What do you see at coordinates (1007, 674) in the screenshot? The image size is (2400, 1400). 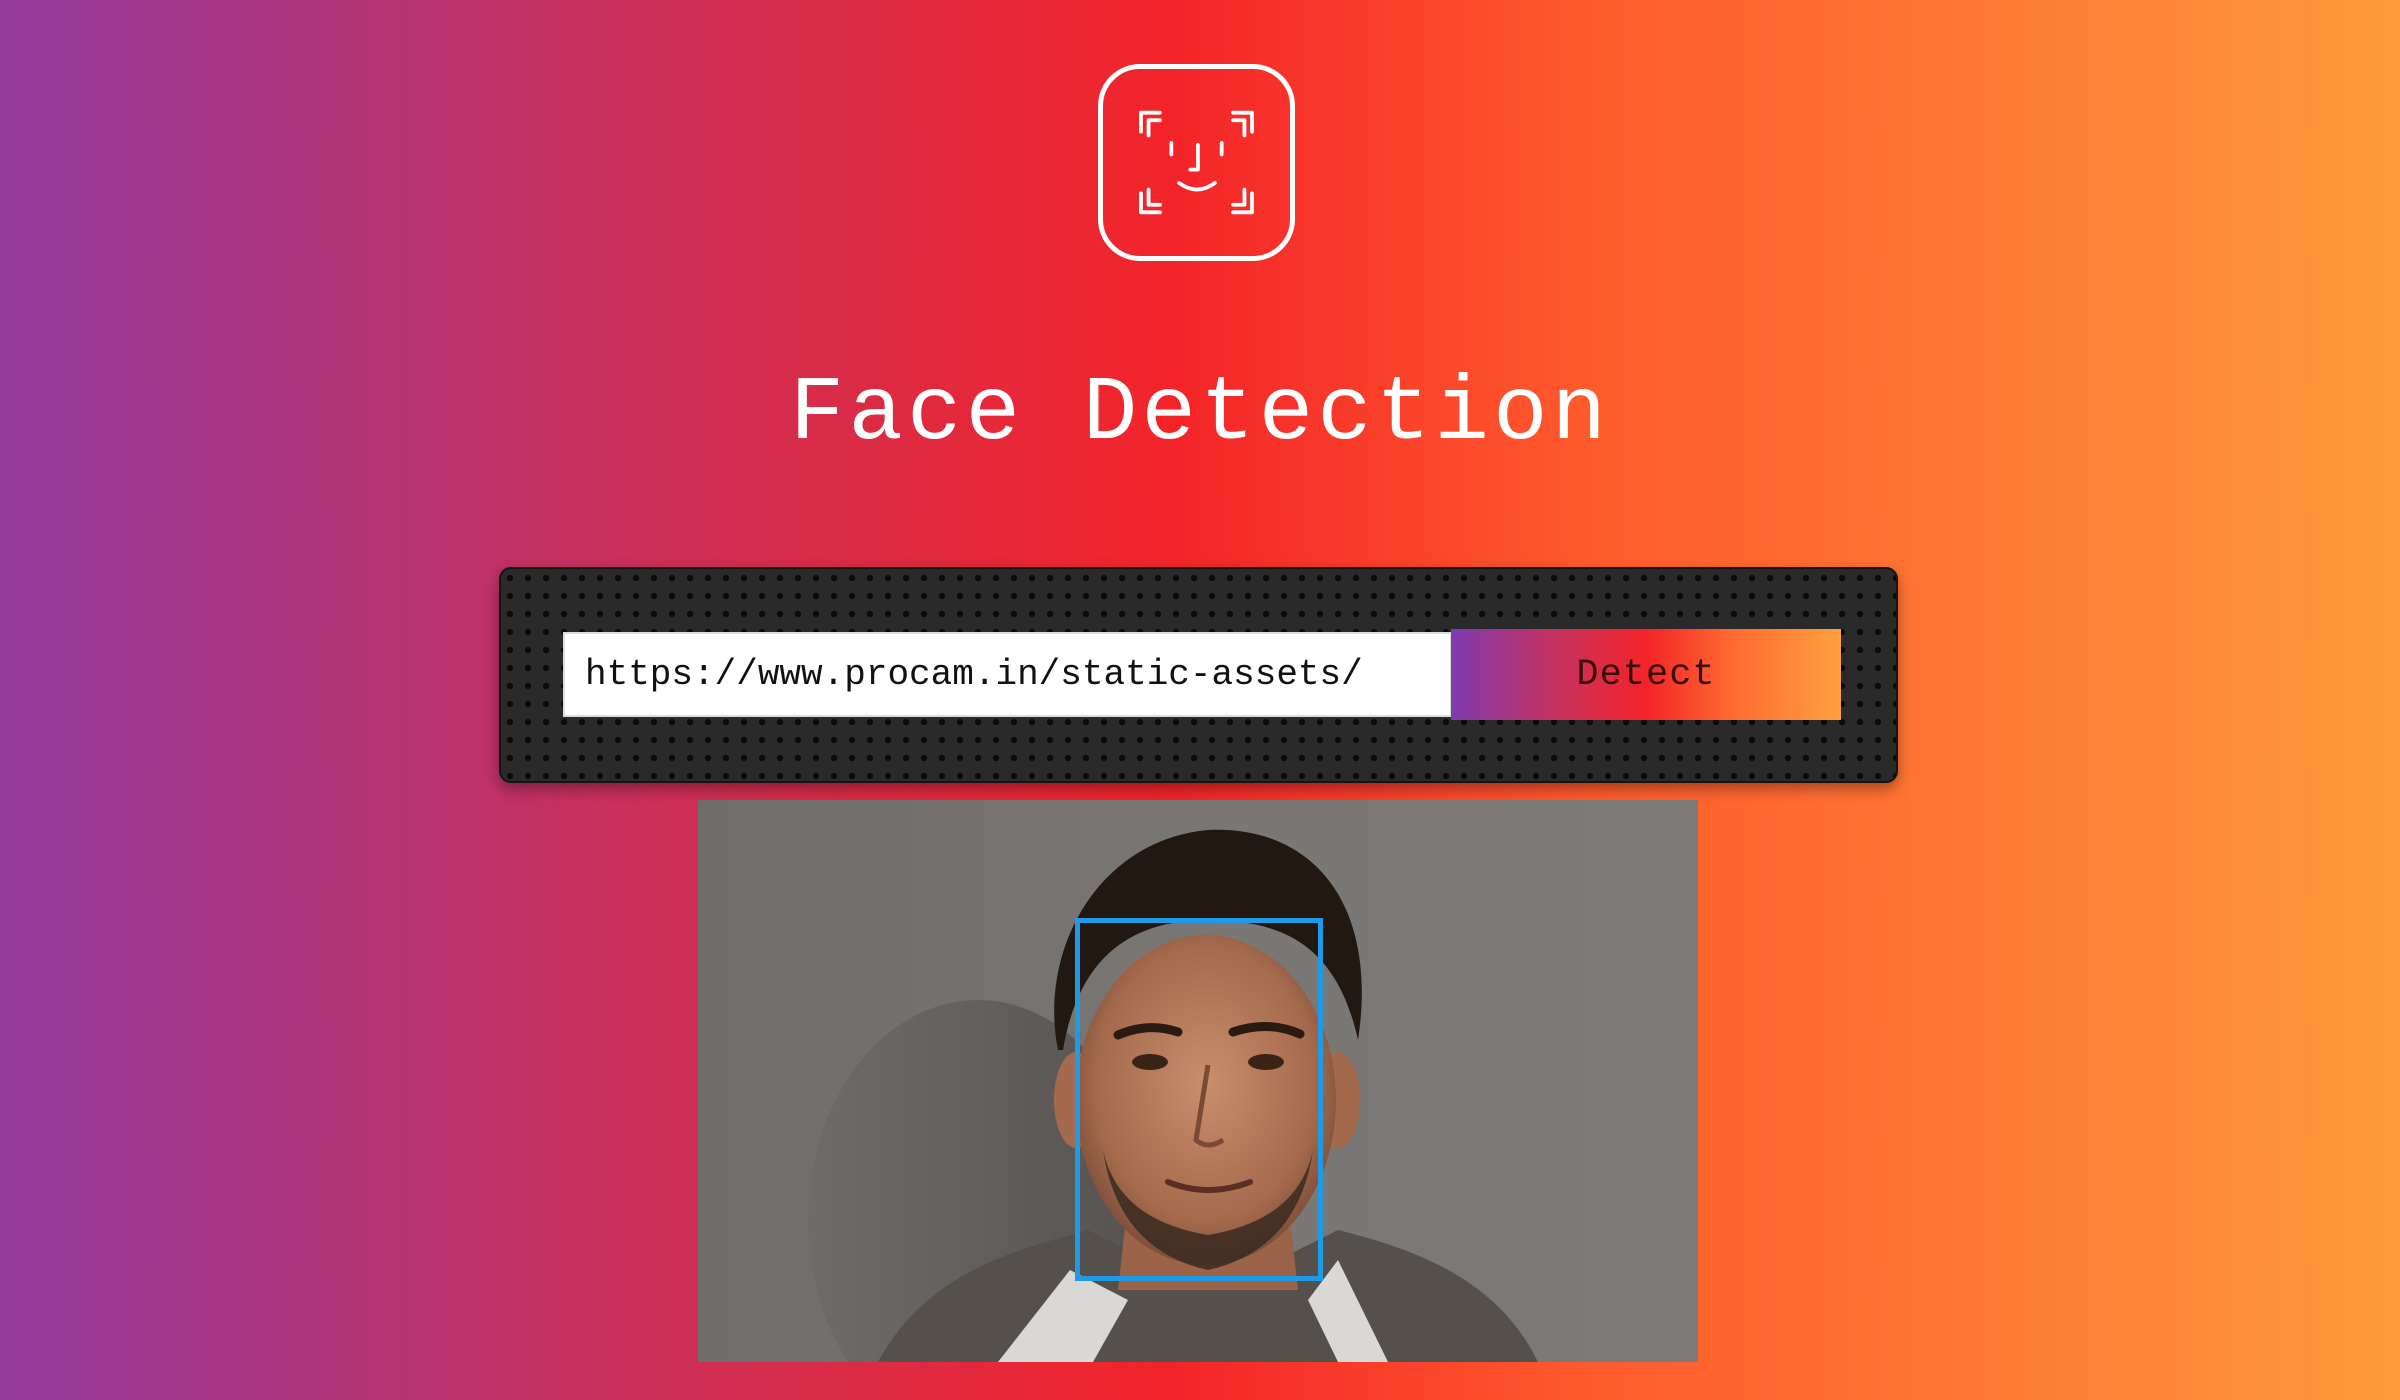 I see `url-input` at bounding box center [1007, 674].